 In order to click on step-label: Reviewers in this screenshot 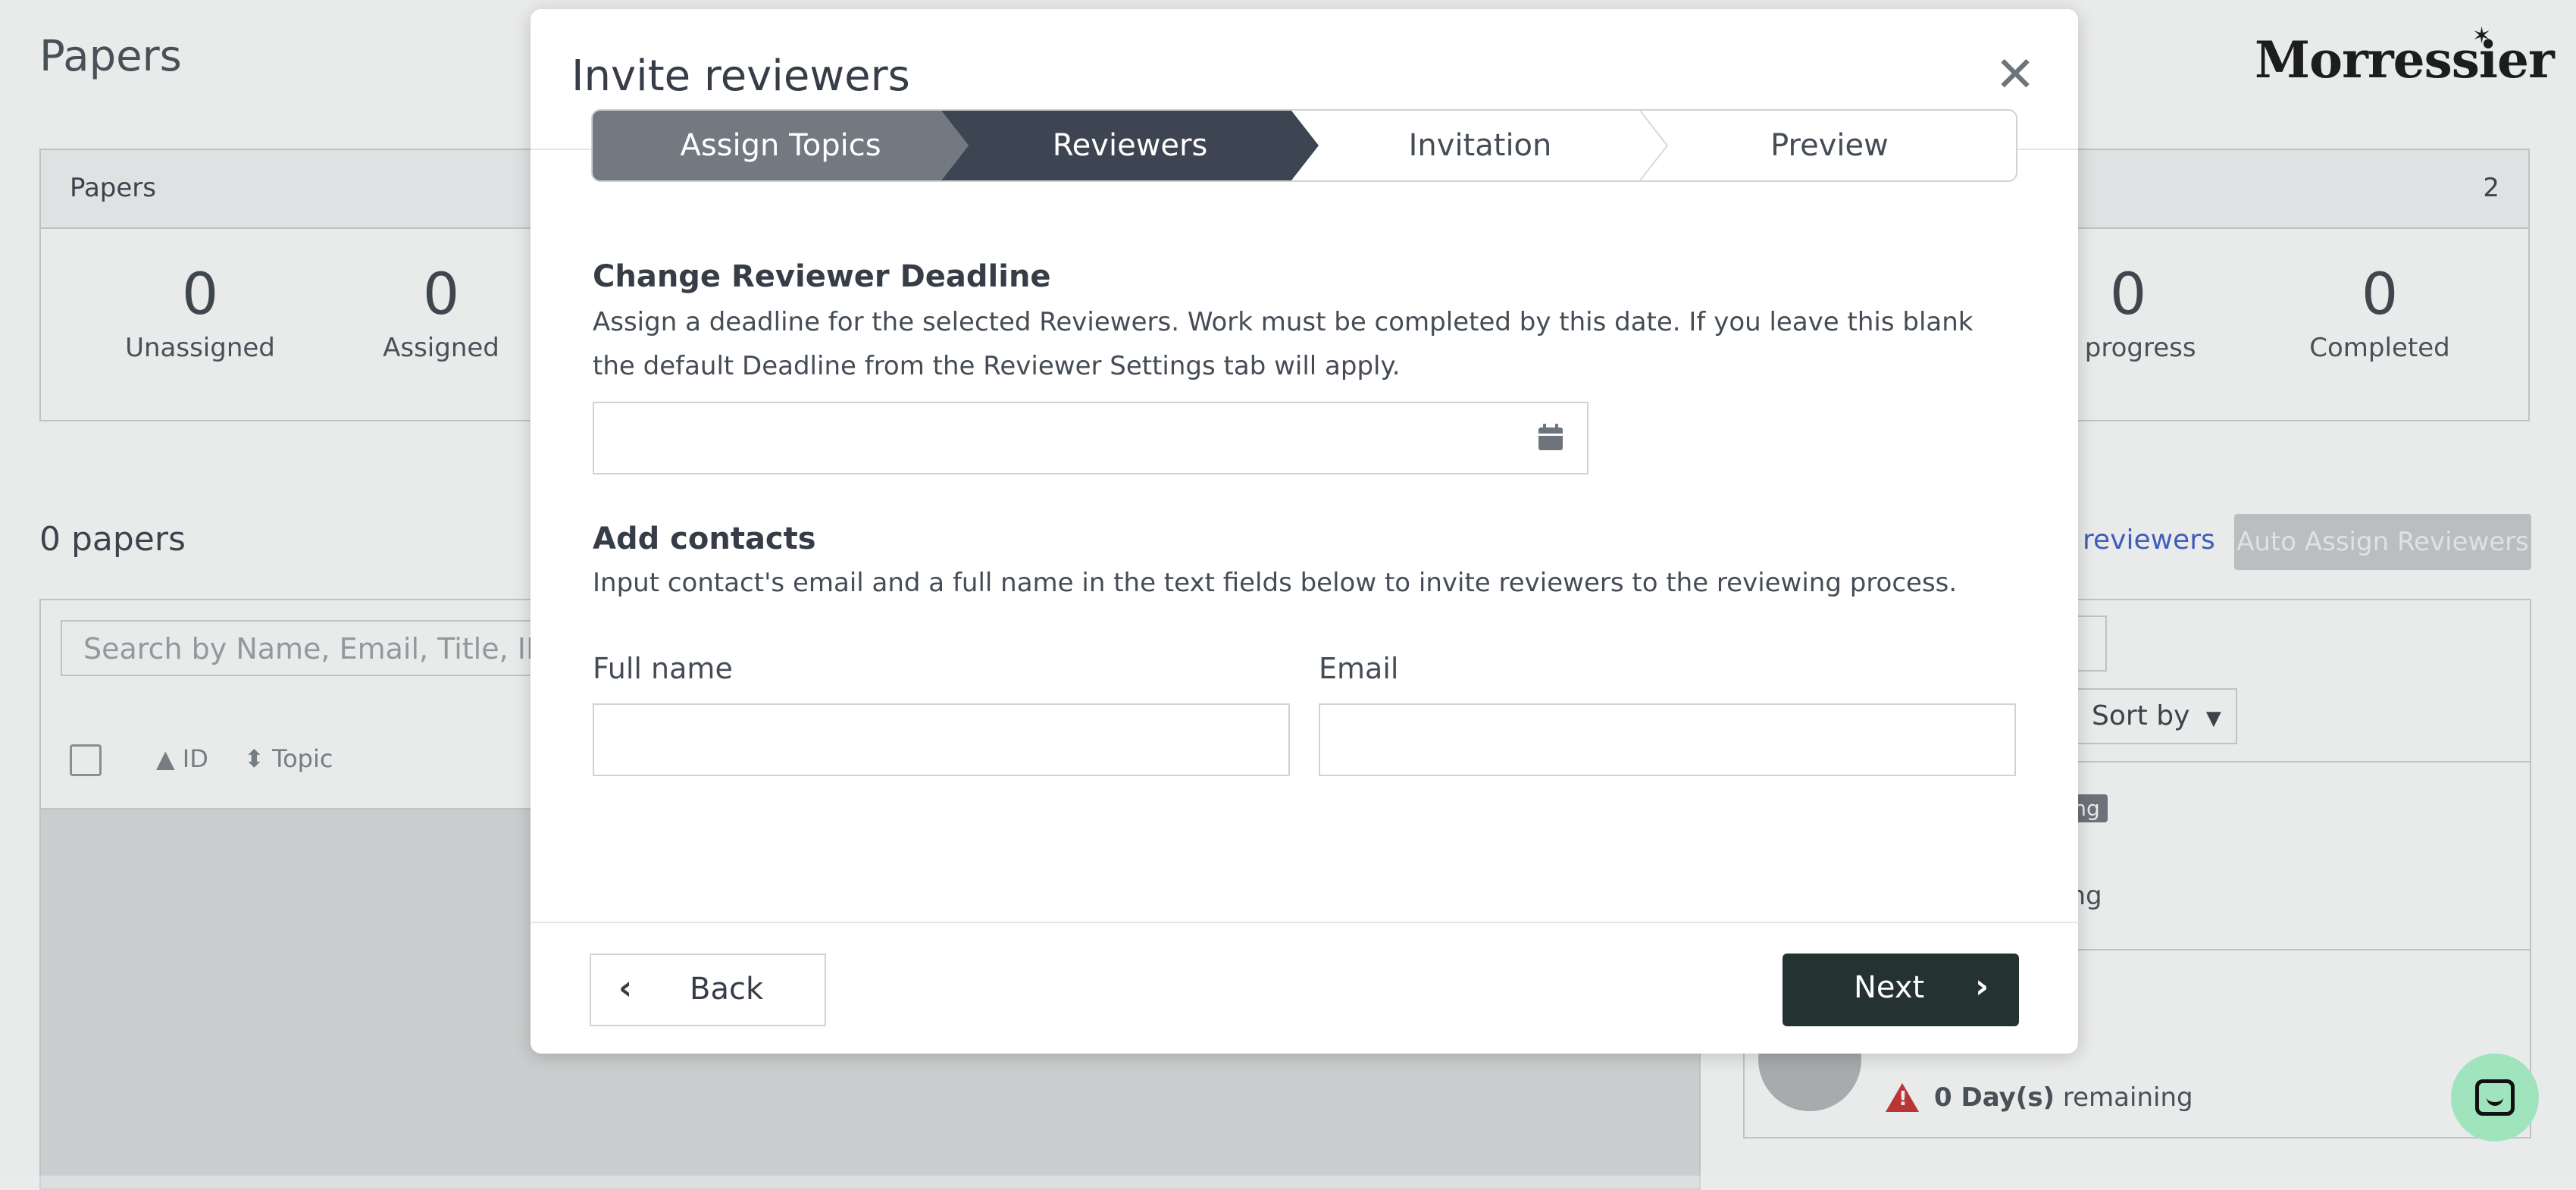, I will do `click(1130, 145)`.